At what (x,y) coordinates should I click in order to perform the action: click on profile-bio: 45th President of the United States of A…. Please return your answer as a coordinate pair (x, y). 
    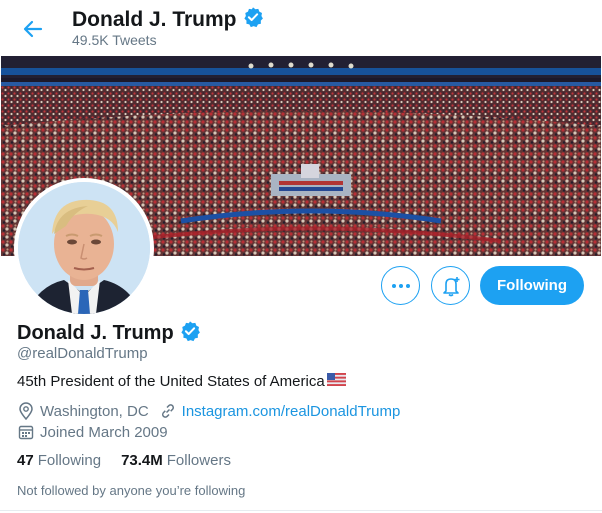
    Looking at the image, I should click on (171, 381).